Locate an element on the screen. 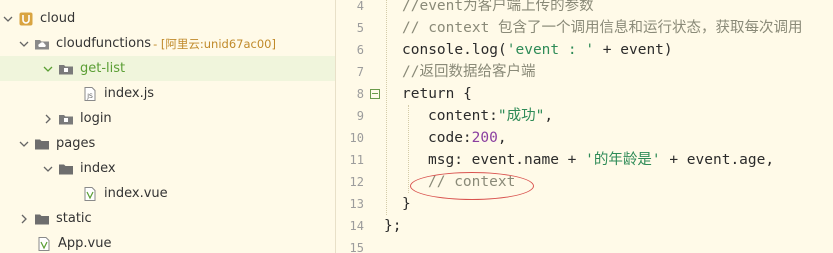 The width and height of the screenshot is (833, 253). string-literal: "成功" is located at coordinates (521, 116).